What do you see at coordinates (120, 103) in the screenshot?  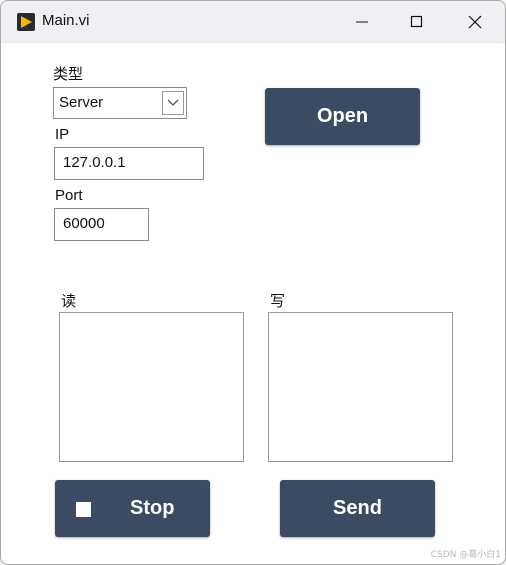 I see `type-select: Server` at bounding box center [120, 103].